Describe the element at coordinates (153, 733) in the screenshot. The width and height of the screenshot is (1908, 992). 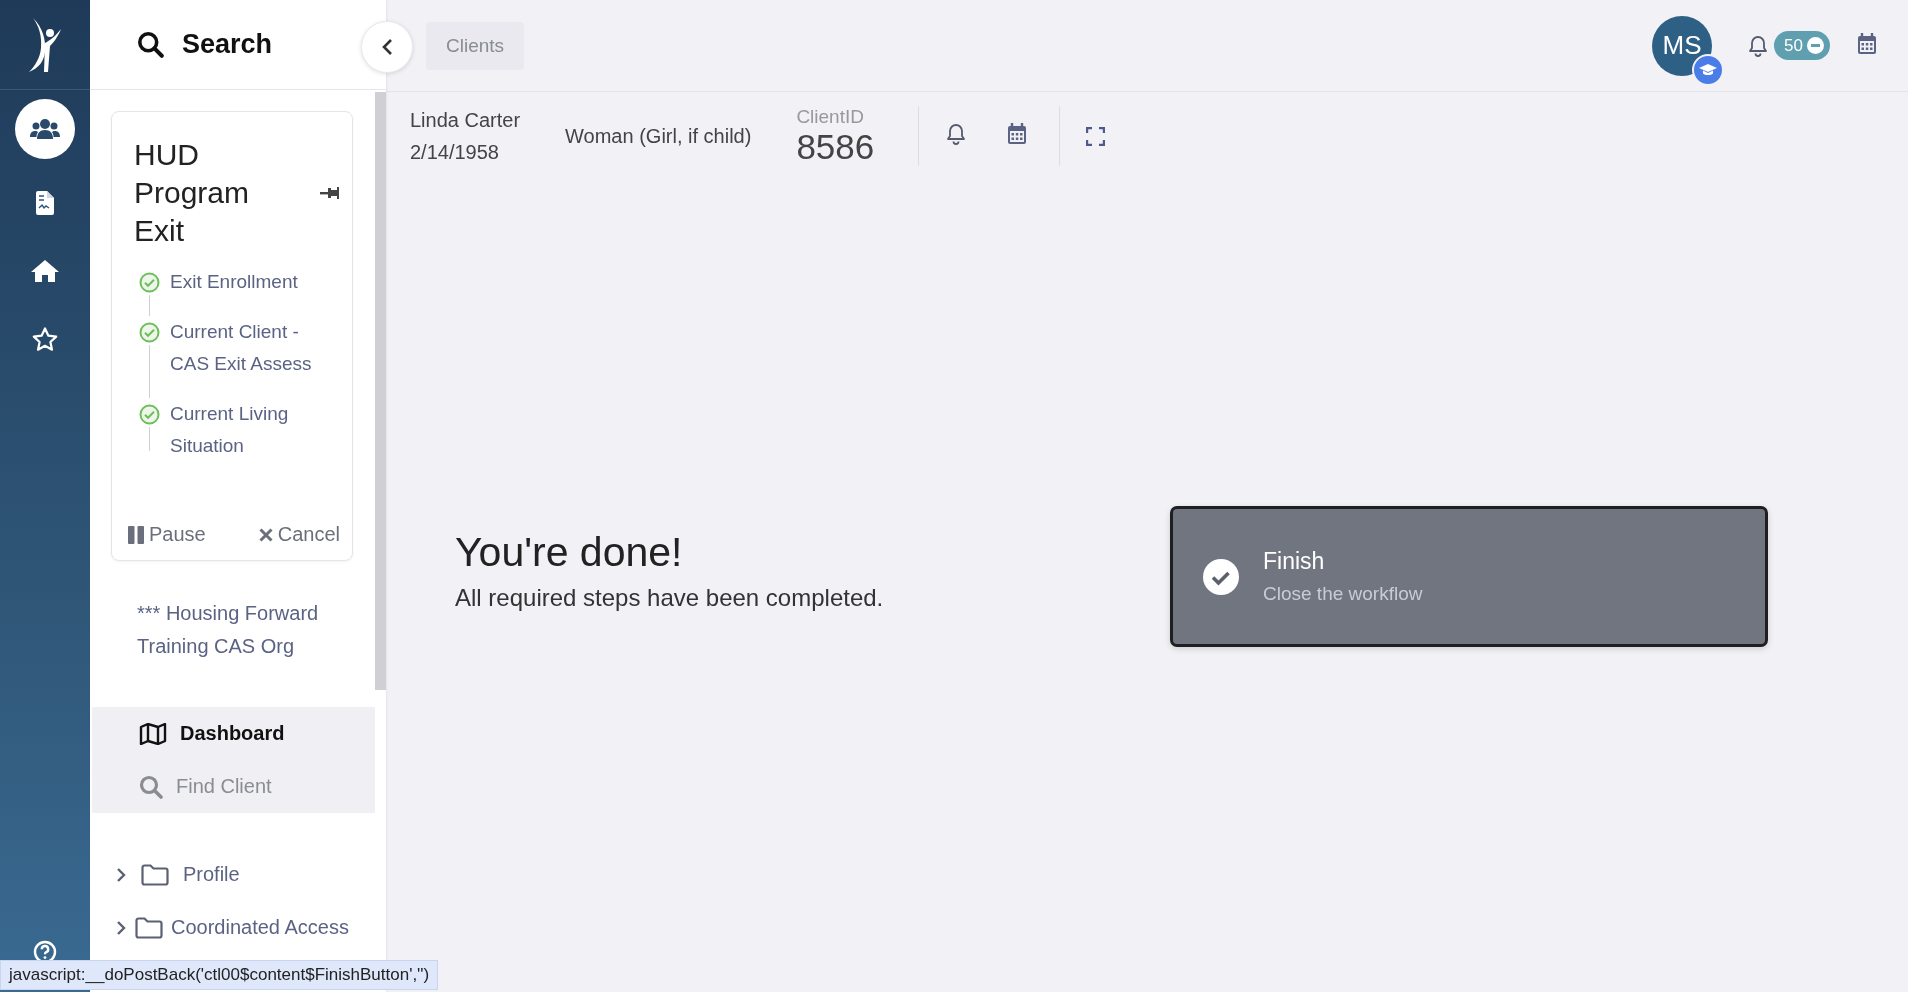
I see `map-icon` at that location.